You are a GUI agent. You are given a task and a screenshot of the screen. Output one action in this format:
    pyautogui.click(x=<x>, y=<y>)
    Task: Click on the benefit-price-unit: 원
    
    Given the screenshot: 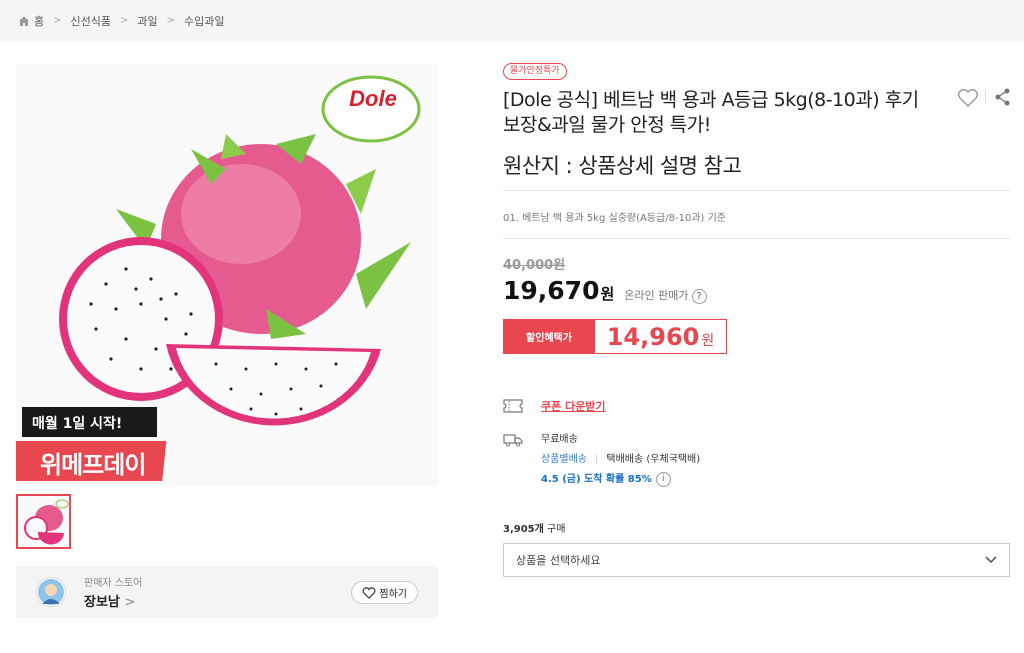 What is the action you would take?
    pyautogui.click(x=708, y=341)
    